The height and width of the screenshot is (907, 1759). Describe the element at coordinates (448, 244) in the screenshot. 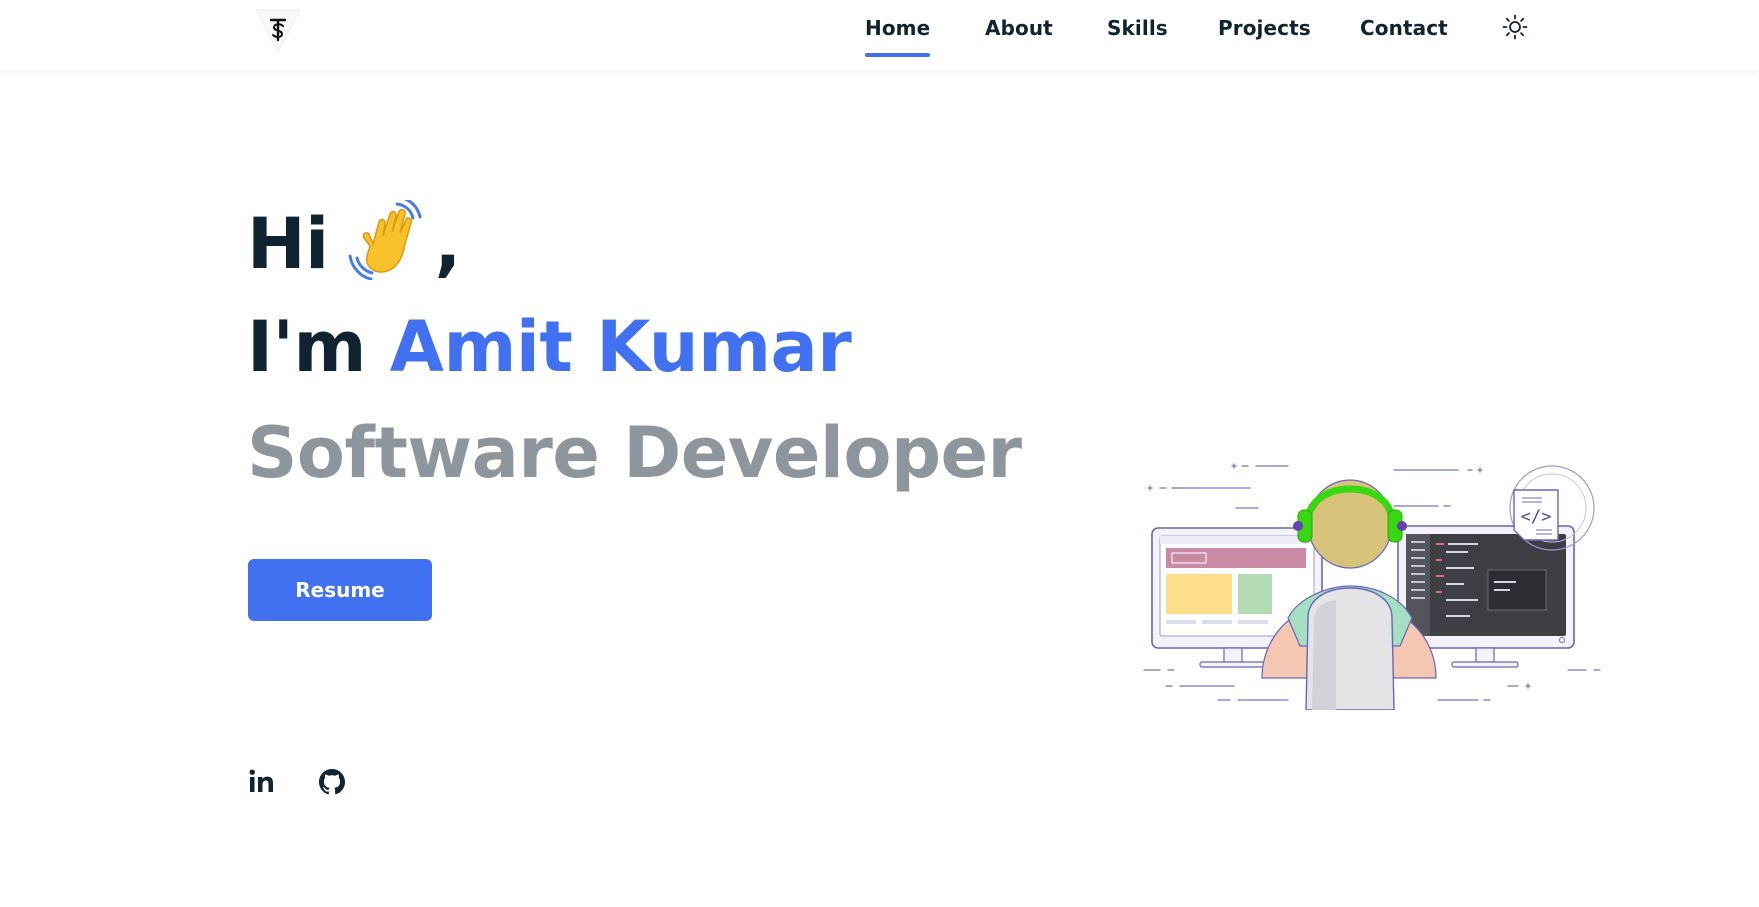

I see `greeting-suffix: ,` at that location.